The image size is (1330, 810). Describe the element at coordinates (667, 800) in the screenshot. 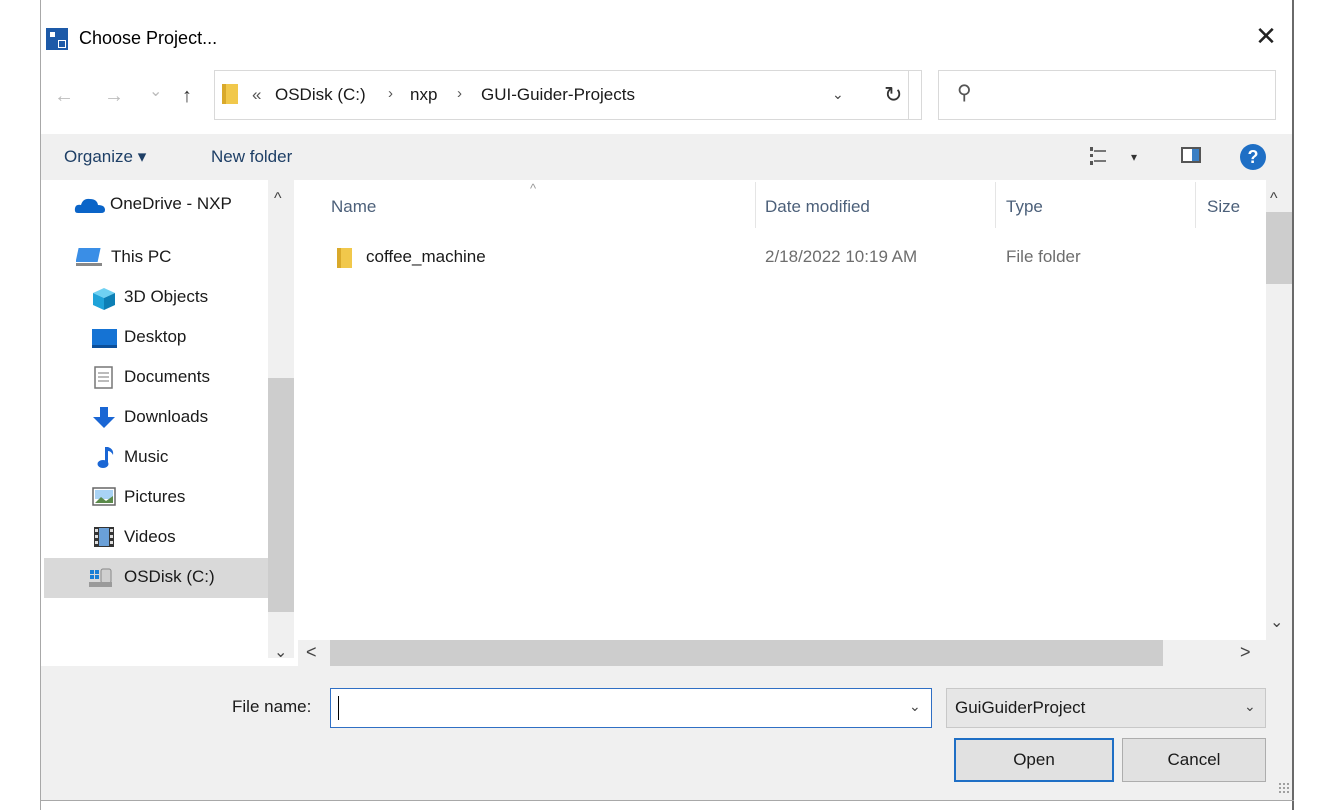

I see `dialog-border-bottom` at that location.